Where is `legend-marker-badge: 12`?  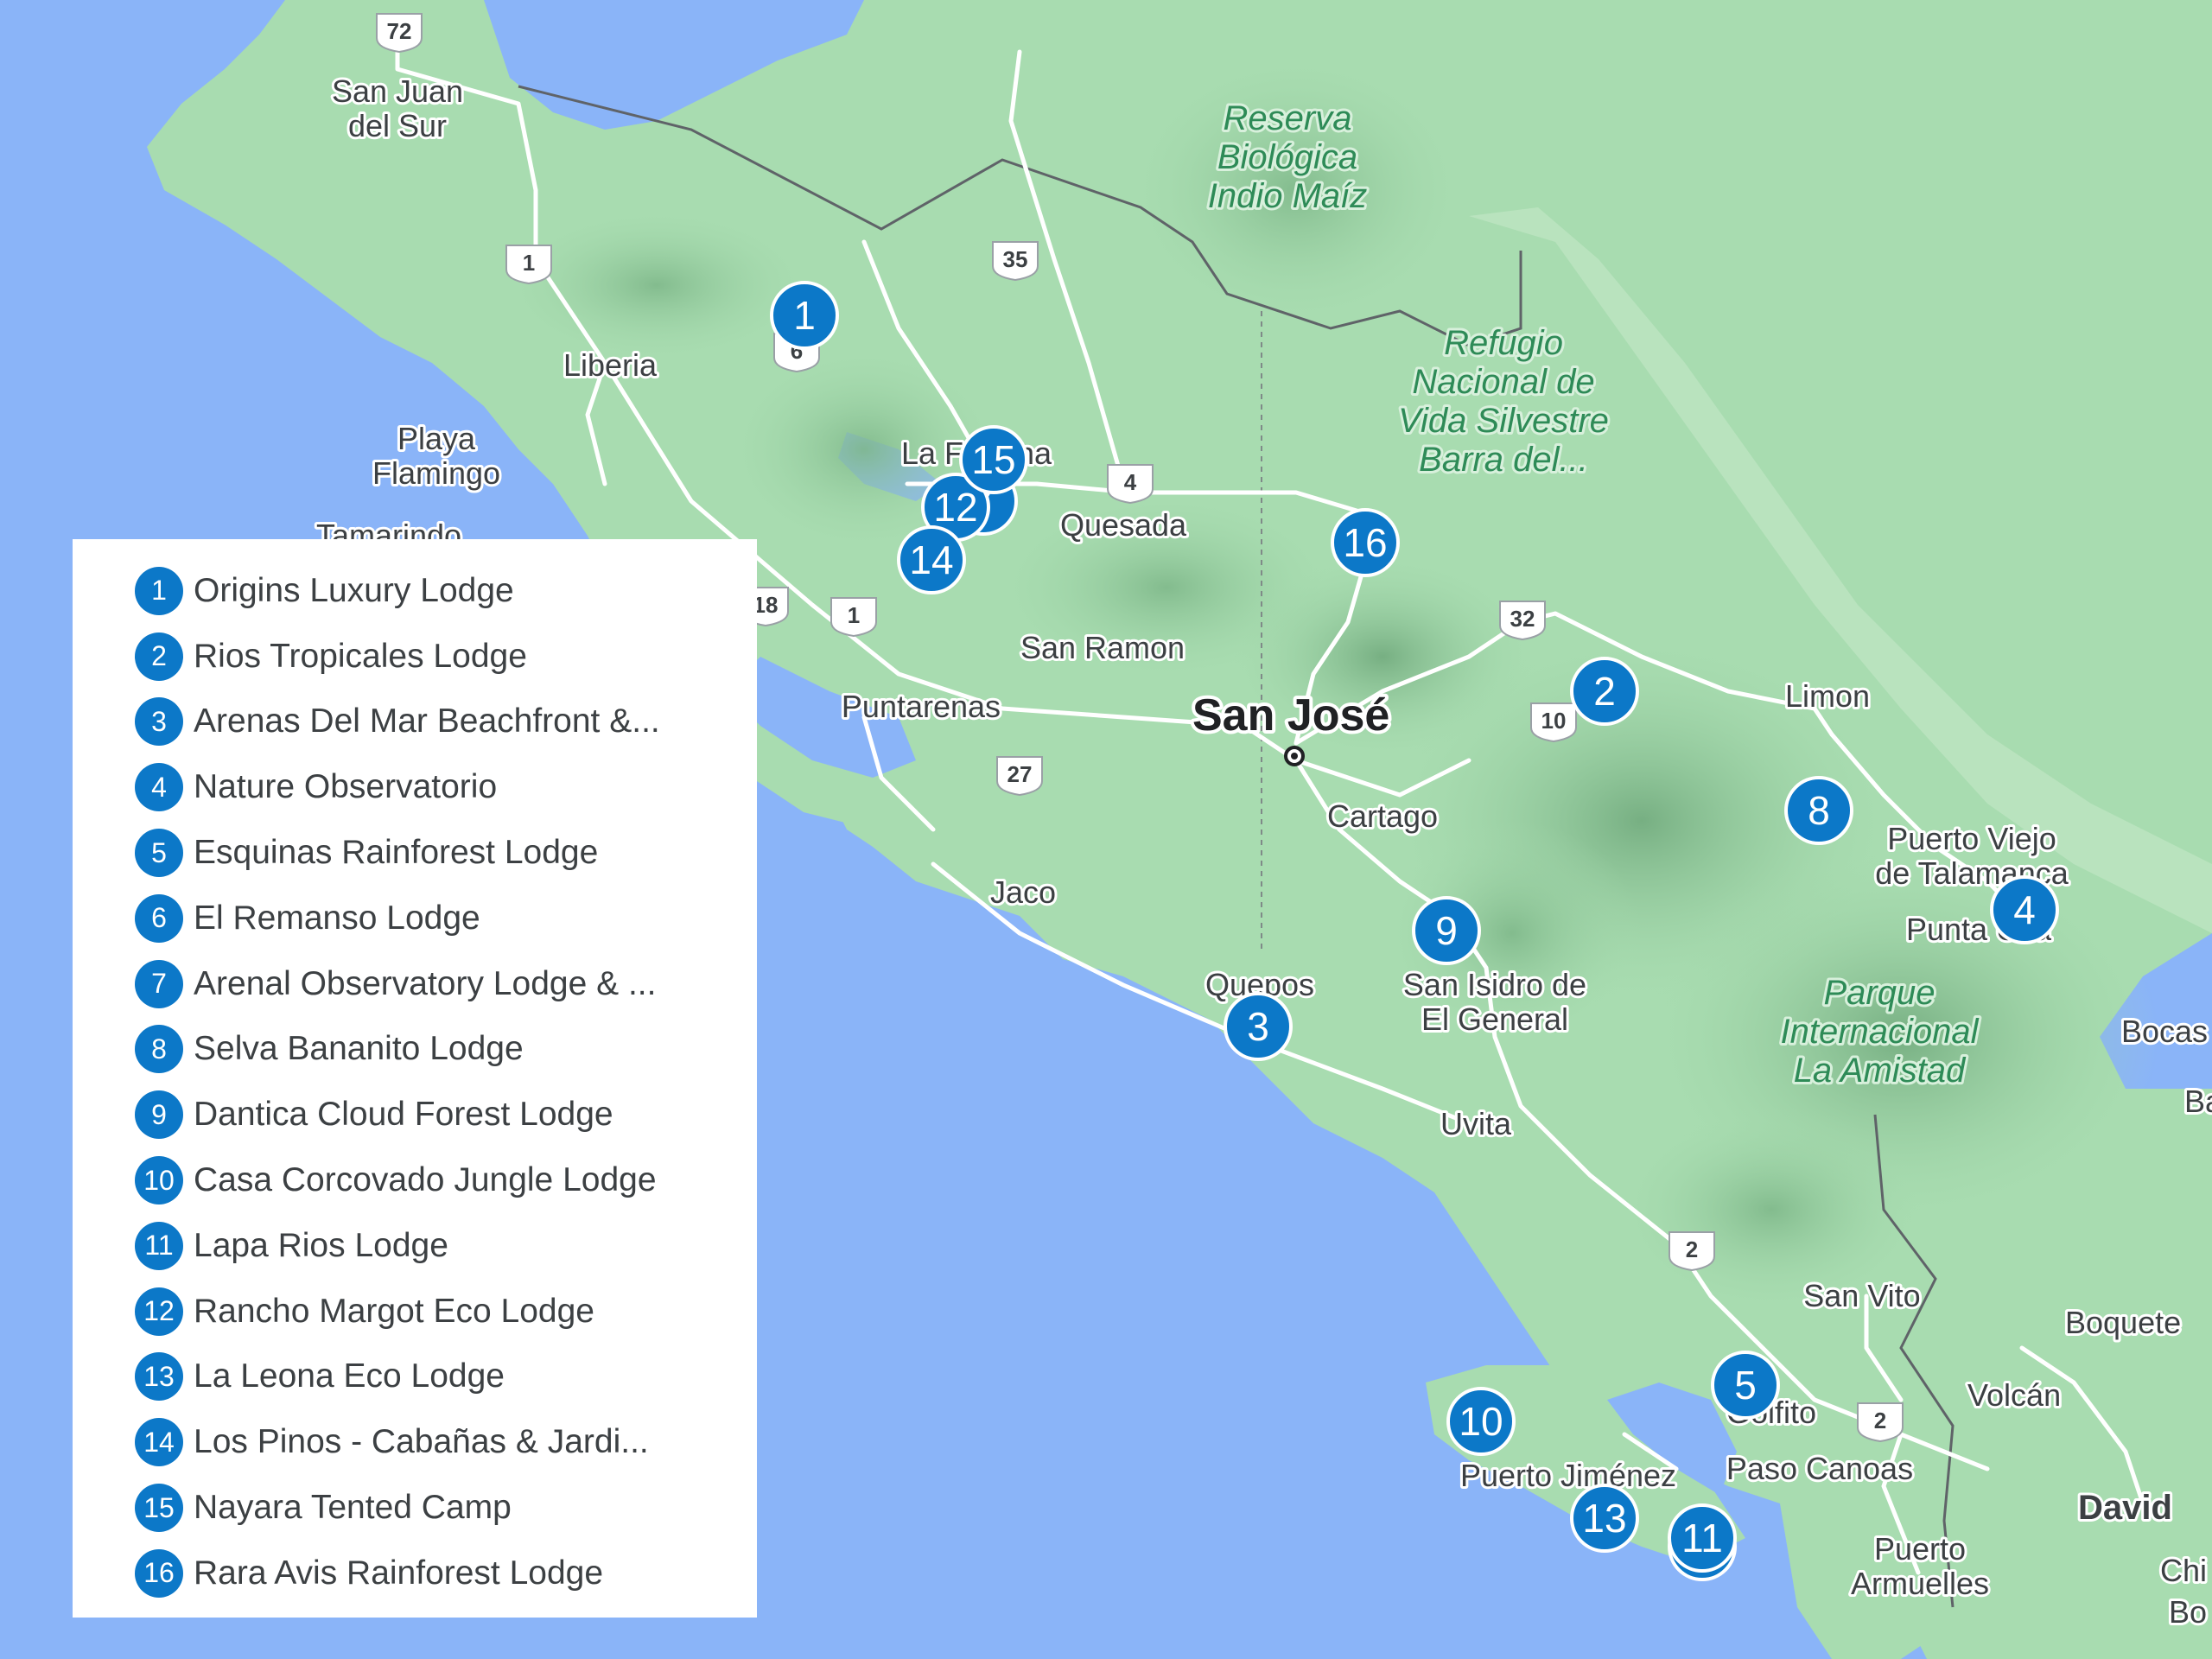 legend-marker-badge: 12 is located at coordinates (159, 1311).